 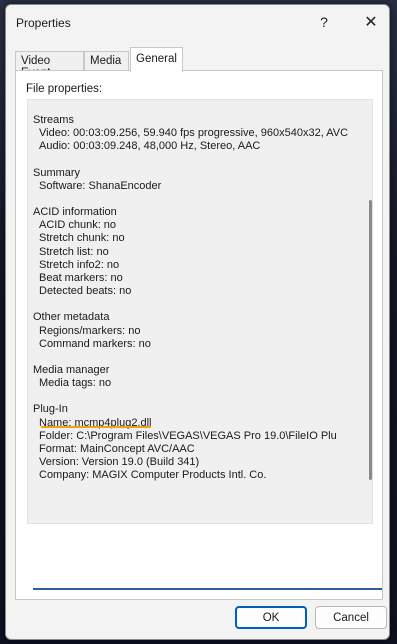 What do you see at coordinates (75, 383) in the screenshot?
I see `props-line: Media tags: no` at bounding box center [75, 383].